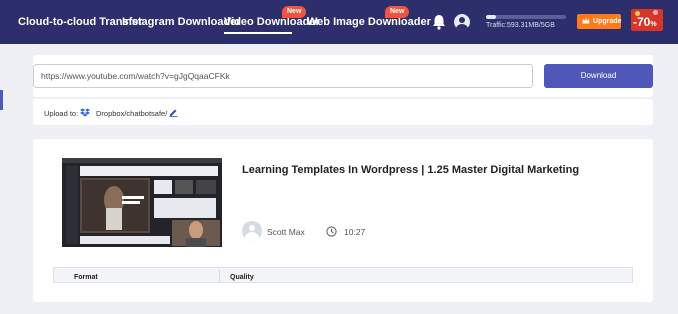  Describe the element at coordinates (586, 21) in the screenshot. I see `crown-icon` at that location.